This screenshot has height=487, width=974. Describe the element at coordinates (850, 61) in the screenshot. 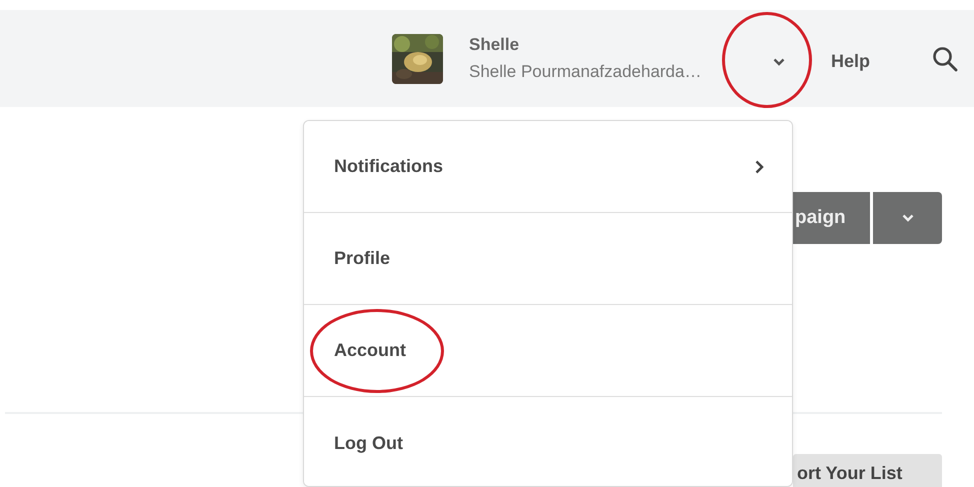

I see `help-link: Help` at that location.